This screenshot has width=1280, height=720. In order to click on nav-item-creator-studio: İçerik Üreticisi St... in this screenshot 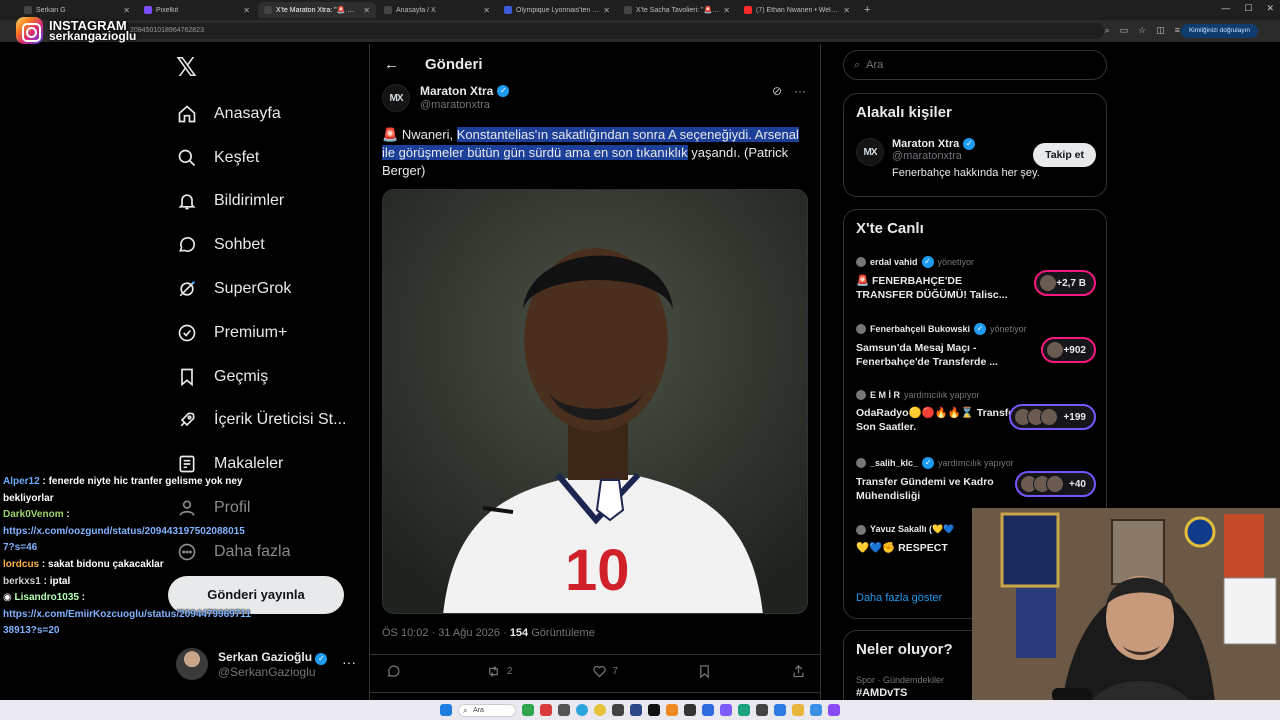, I will do `click(261, 421)`.